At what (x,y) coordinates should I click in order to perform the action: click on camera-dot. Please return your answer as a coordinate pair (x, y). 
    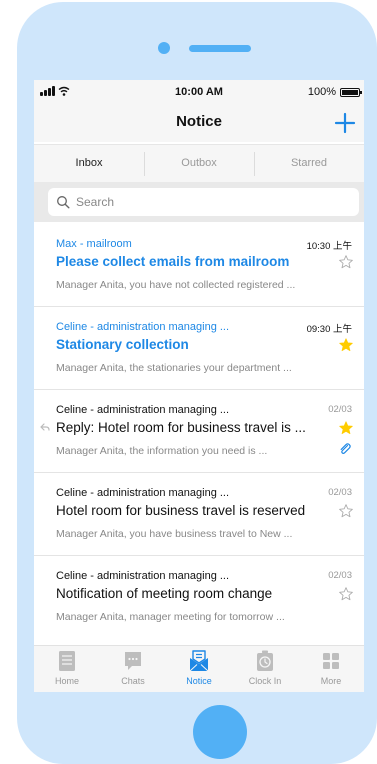
    Looking at the image, I should click on (164, 48).